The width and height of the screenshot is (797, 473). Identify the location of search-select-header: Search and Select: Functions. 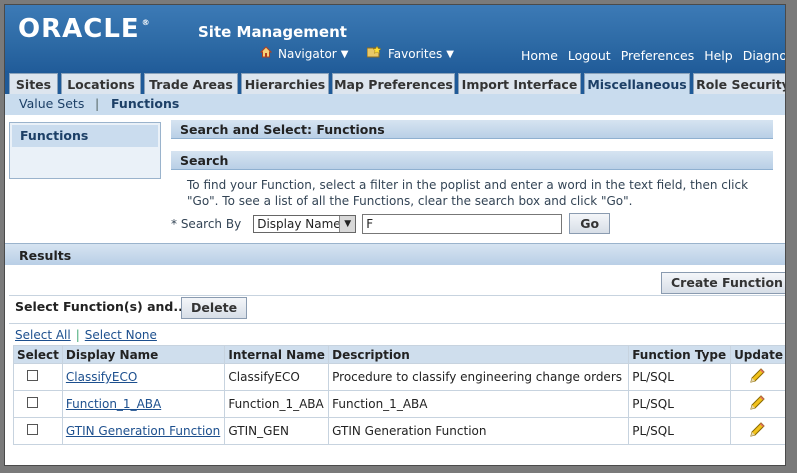
(472, 129).